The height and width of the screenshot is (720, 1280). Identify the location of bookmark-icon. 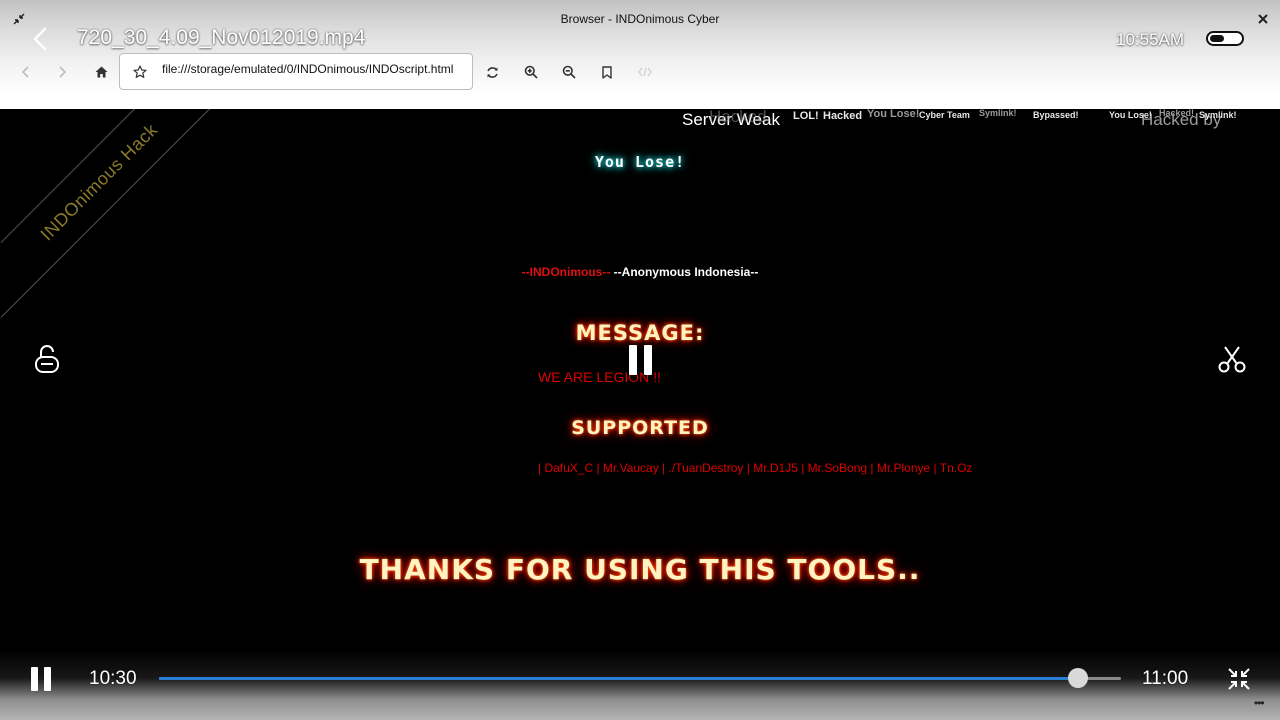
(607, 72).